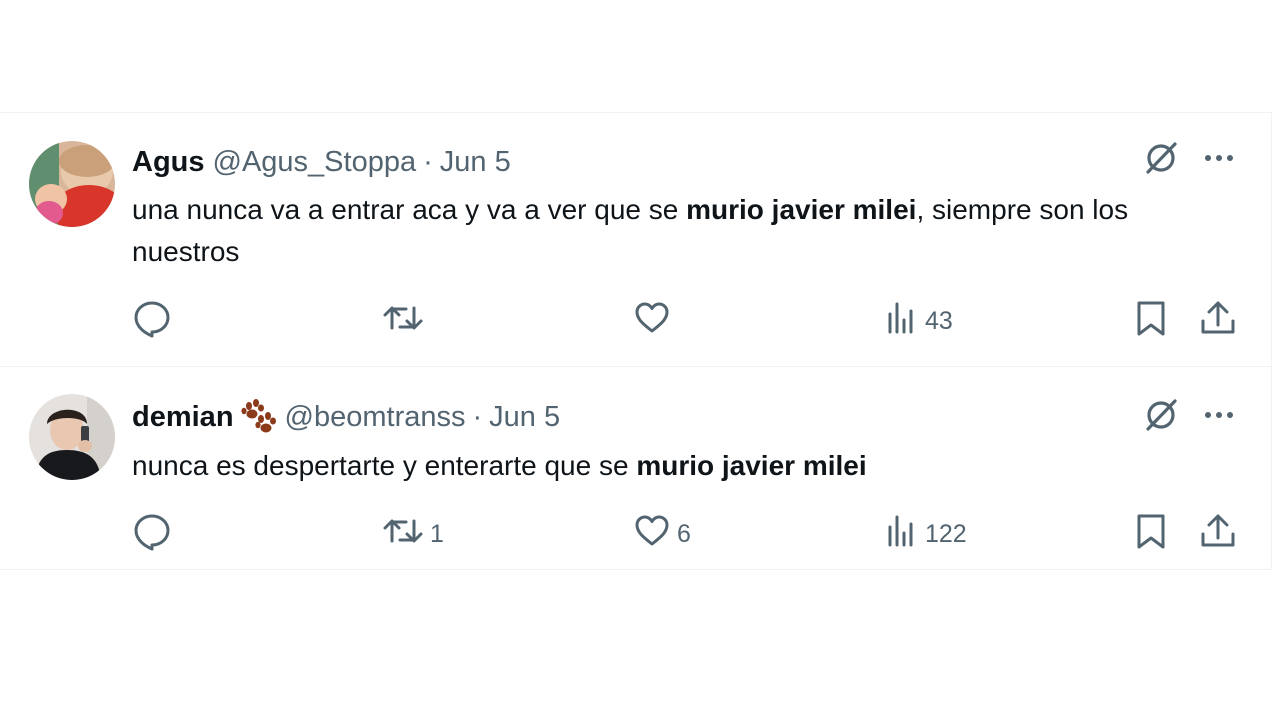  I want to click on display-name: demian, so click(183, 417).